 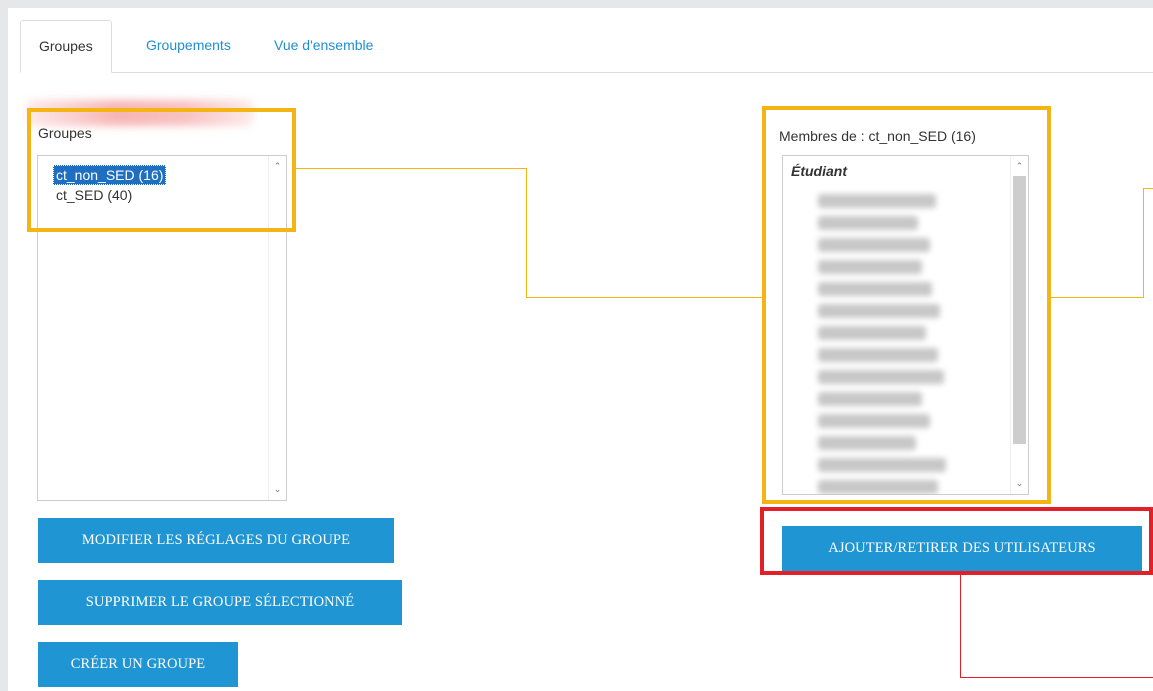 What do you see at coordinates (161, 170) in the screenshot?
I see `groups-highlight-box` at bounding box center [161, 170].